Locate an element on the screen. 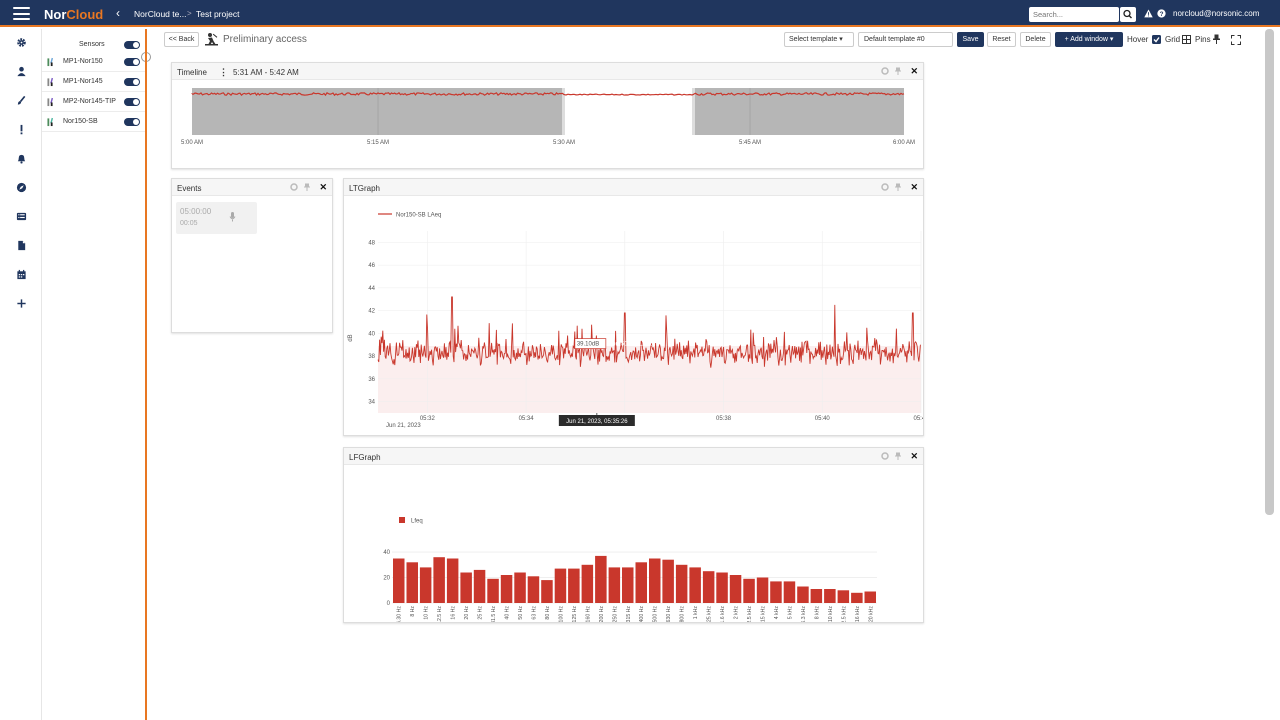 The width and height of the screenshot is (1280, 720). user-icon is located at coordinates (21, 71).